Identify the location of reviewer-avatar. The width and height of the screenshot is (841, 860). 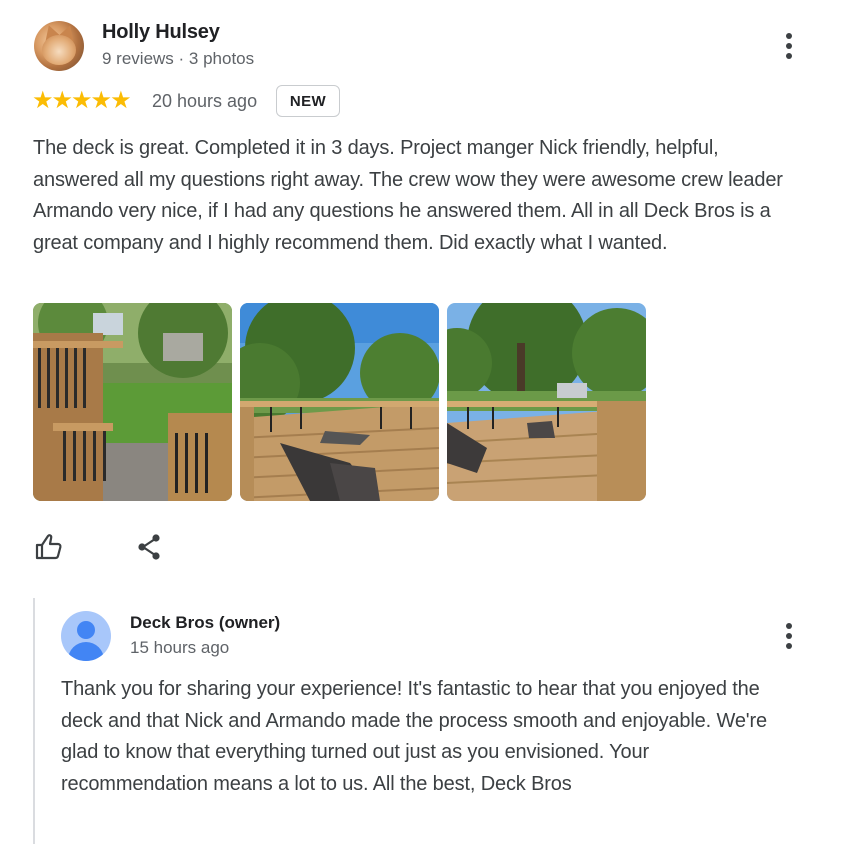
(59, 46).